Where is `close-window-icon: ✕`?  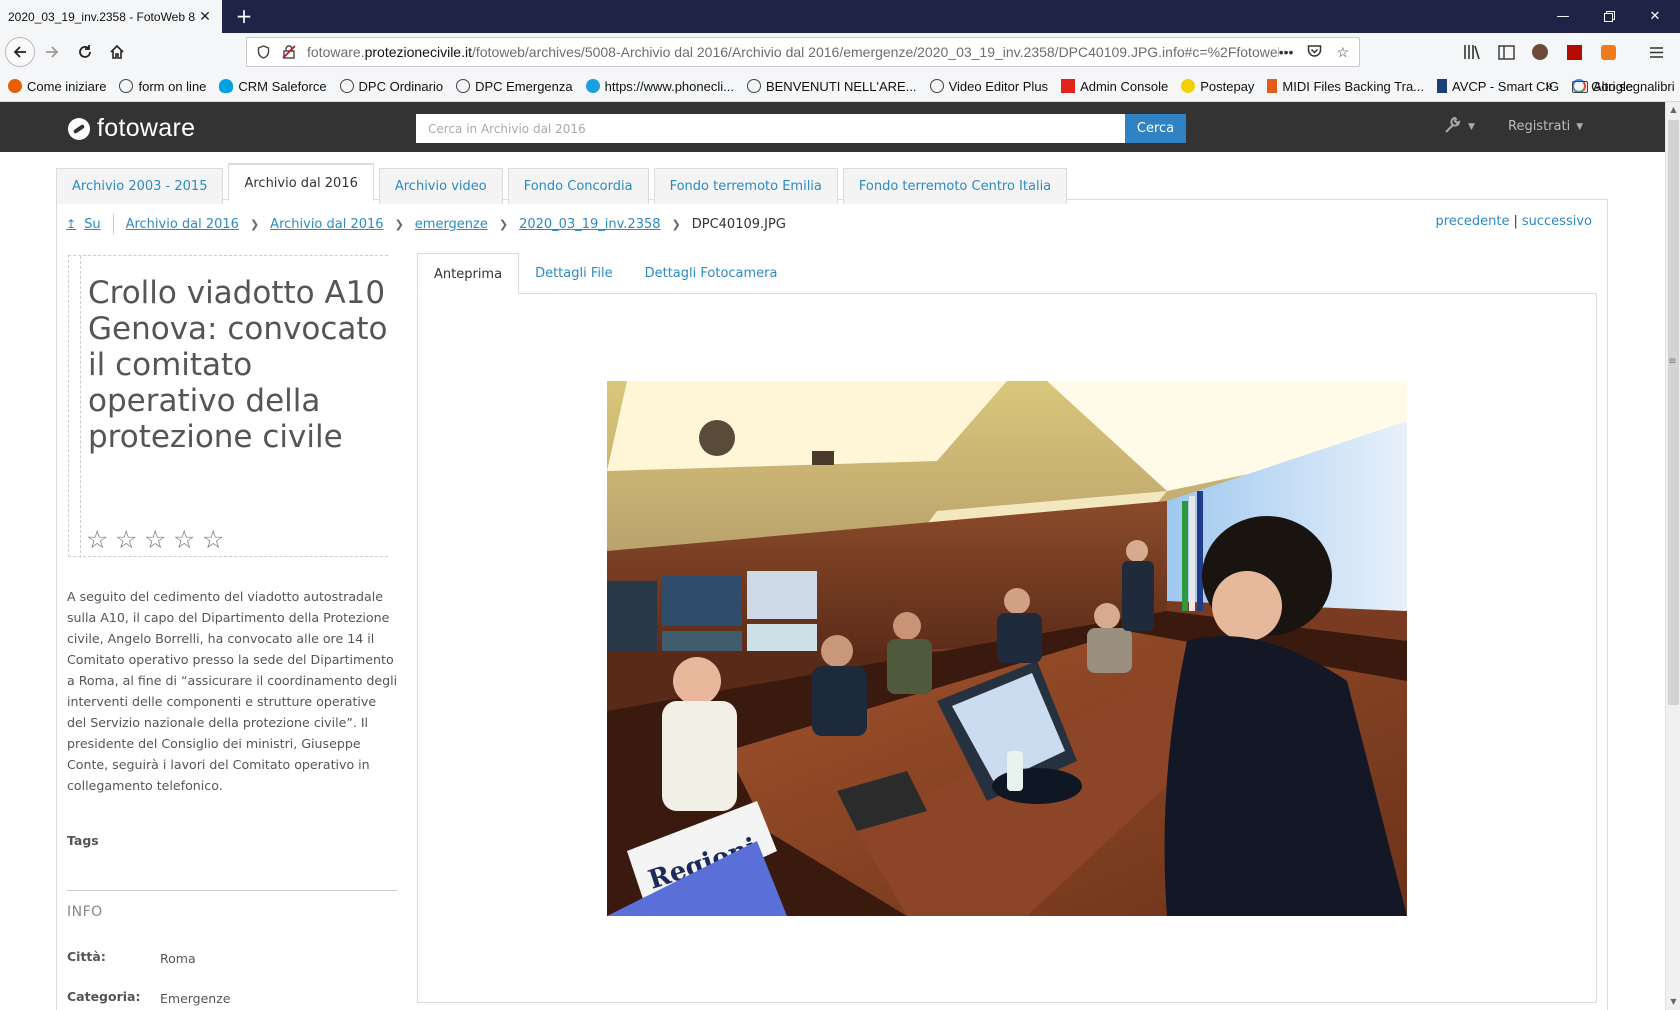 close-window-icon: ✕ is located at coordinates (1655, 16).